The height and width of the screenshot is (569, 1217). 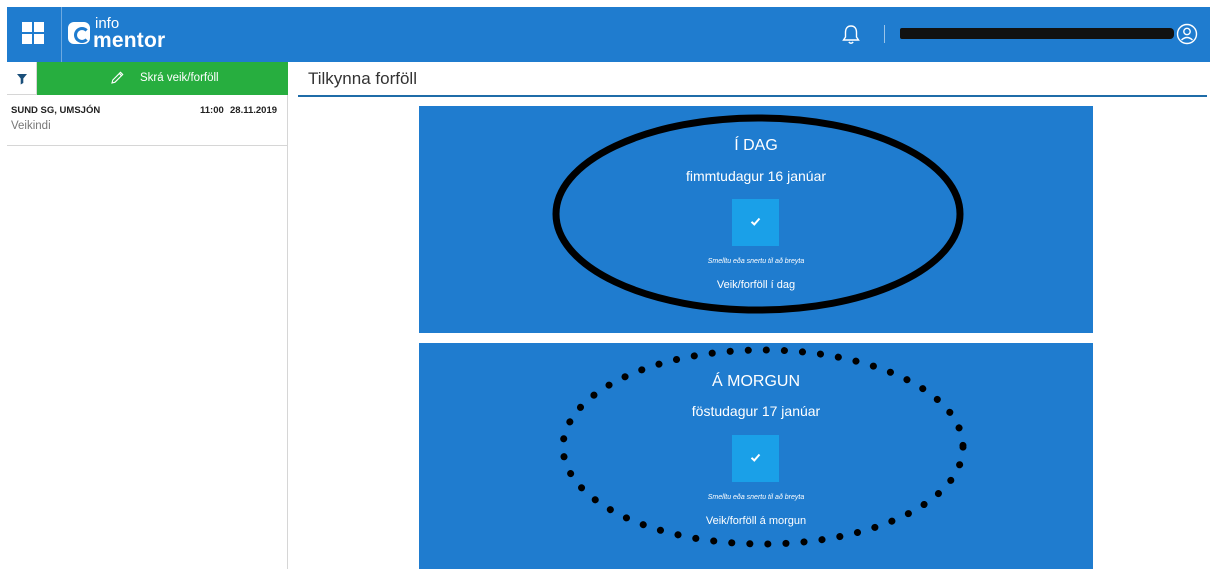 I want to click on item-date: 28.11.2019, so click(x=254, y=110).